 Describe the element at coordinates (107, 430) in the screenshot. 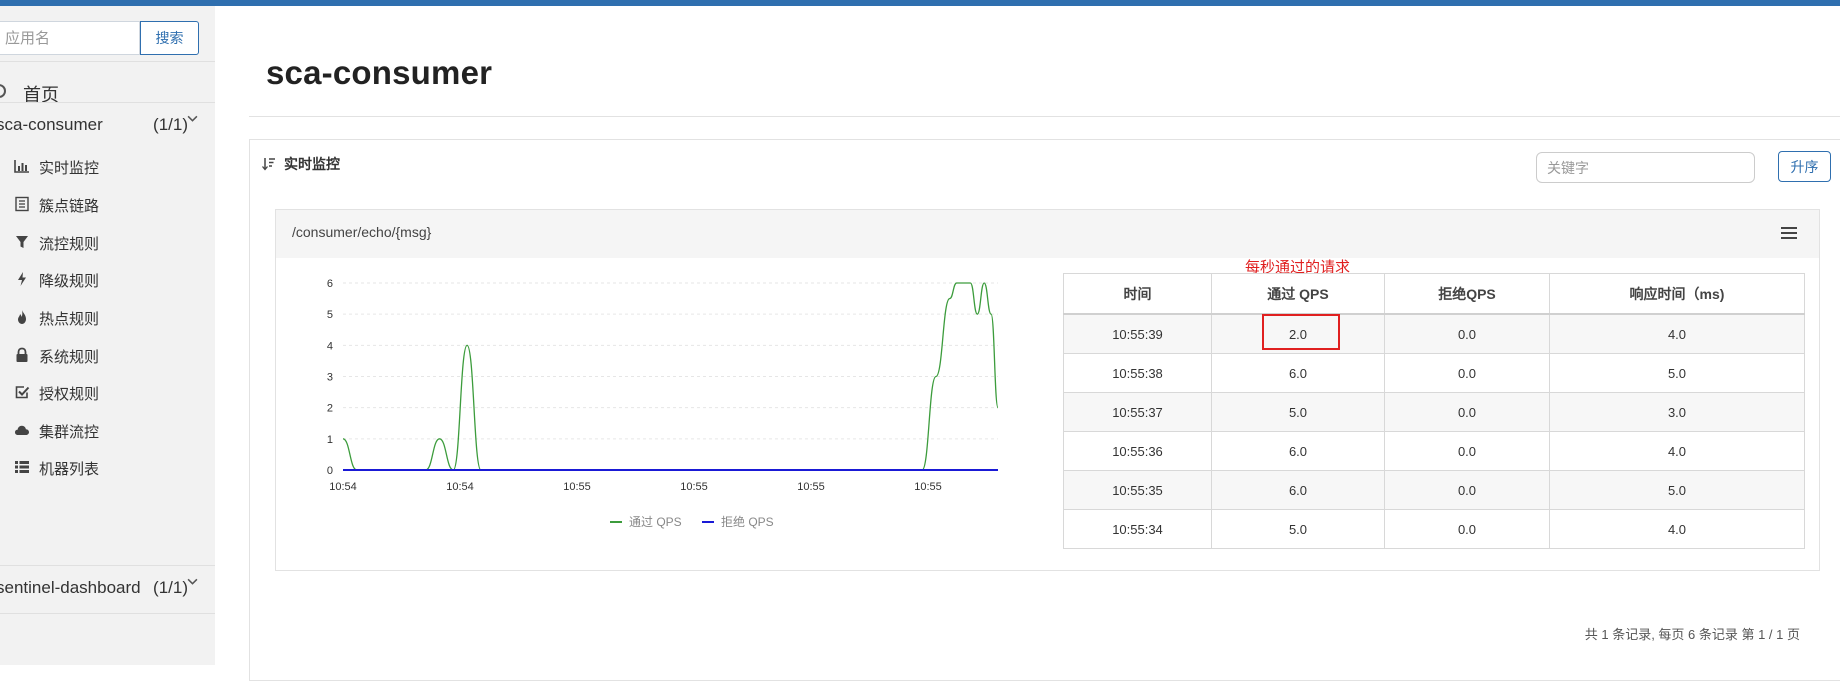

I see `sidebar-item-cluster-flow: 集群流控` at that location.